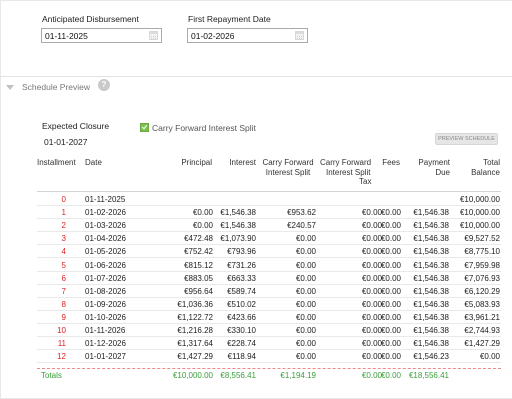  Describe the element at coordinates (482, 252) in the screenshot. I see `cell-total-balance: €8,775.10` at that location.